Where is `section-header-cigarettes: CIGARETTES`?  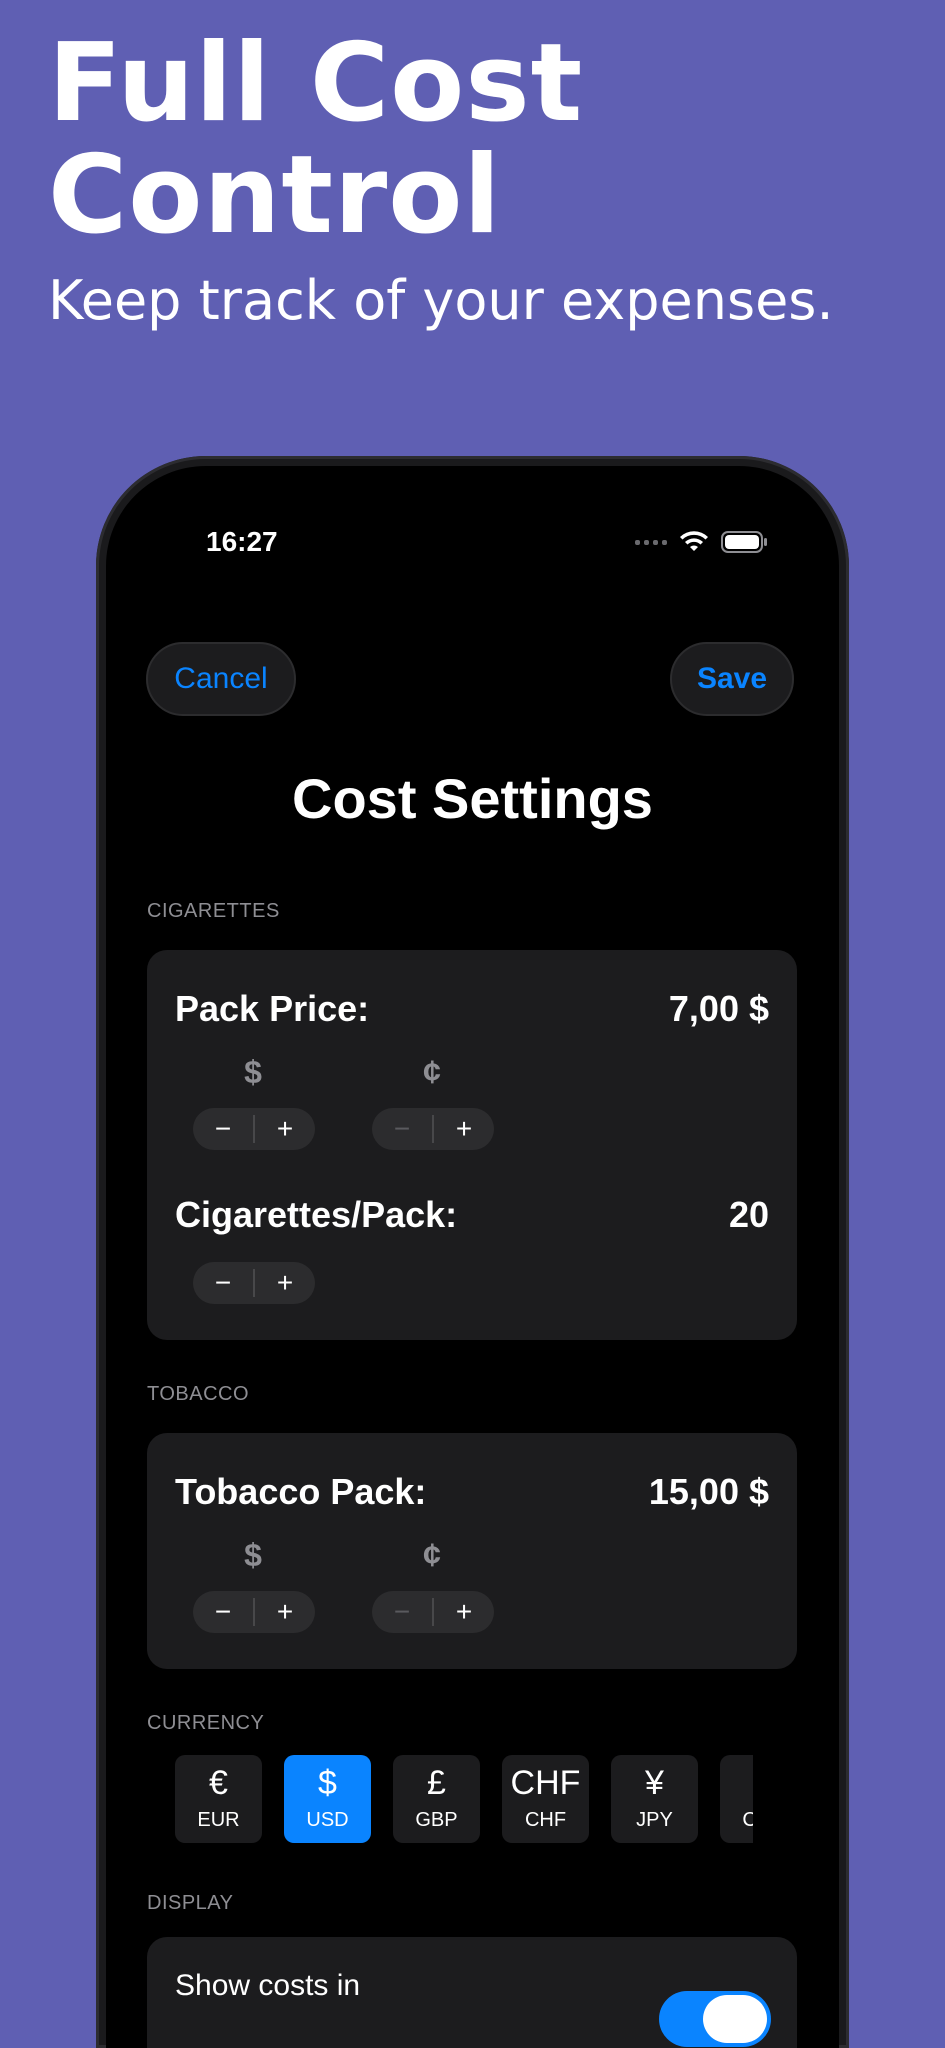 section-header-cigarettes: CIGARETTES is located at coordinates (213, 911).